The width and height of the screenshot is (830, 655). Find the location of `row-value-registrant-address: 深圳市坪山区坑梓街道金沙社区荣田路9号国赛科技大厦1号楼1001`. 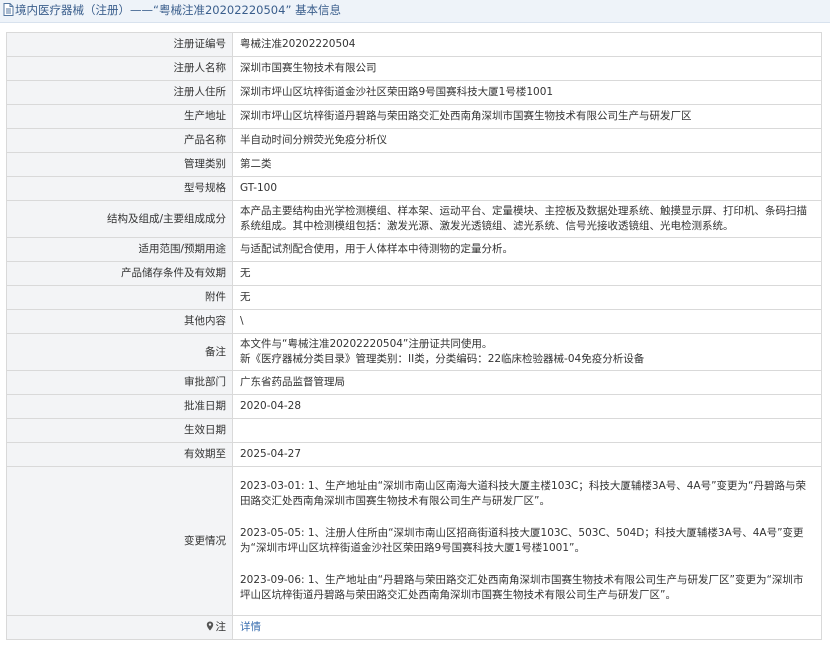

row-value-registrant-address: 深圳市坪山区坑梓街道金沙社区荣田路9号国赛科技大厦1号楼1001 is located at coordinates (527, 92).